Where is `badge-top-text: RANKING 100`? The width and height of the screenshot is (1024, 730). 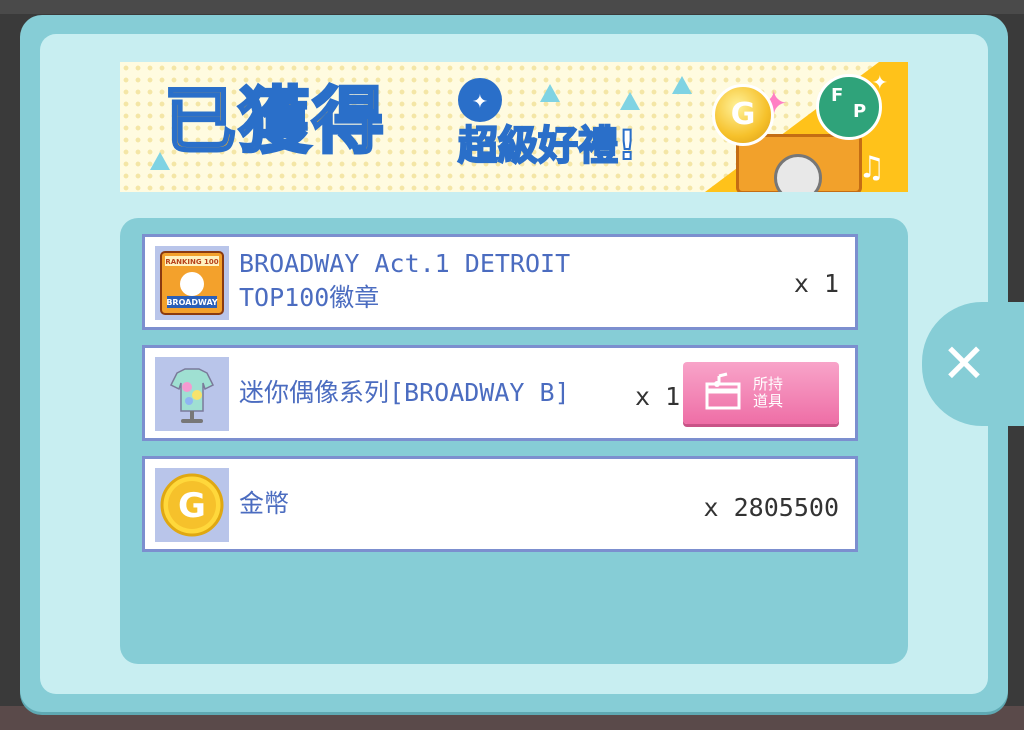 badge-top-text: RANKING 100 is located at coordinates (191, 262).